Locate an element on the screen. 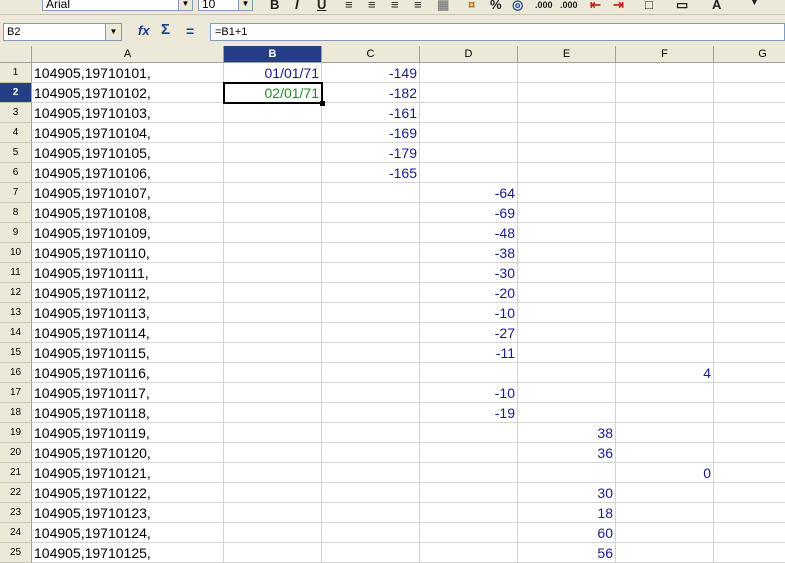  row-header: 15 is located at coordinates (16, 353).